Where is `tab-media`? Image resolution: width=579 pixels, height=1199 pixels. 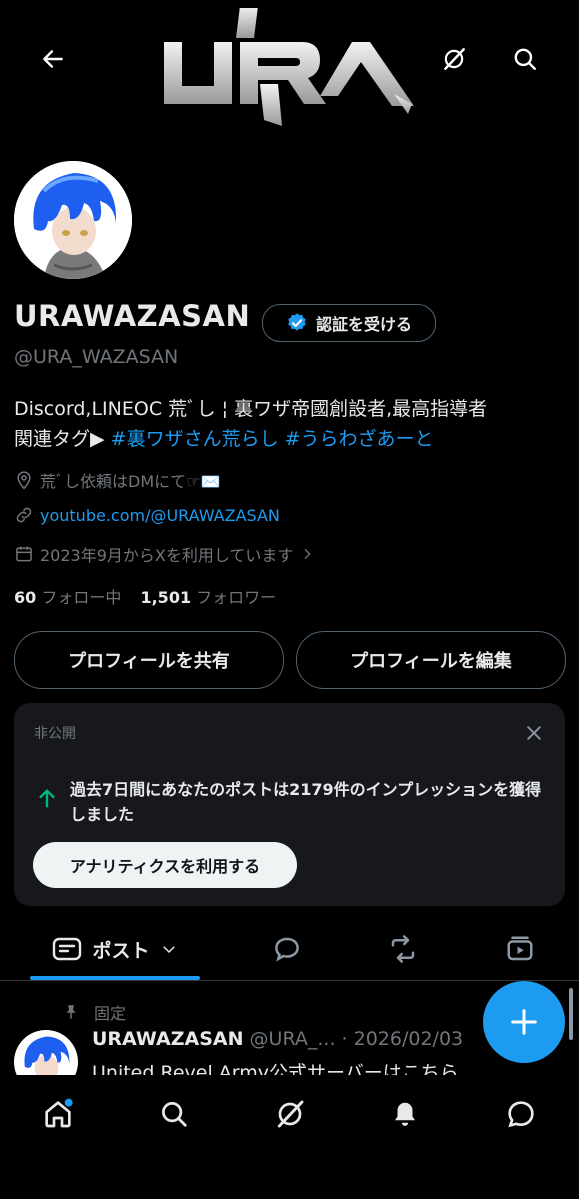 tab-media is located at coordinates (520, 949).